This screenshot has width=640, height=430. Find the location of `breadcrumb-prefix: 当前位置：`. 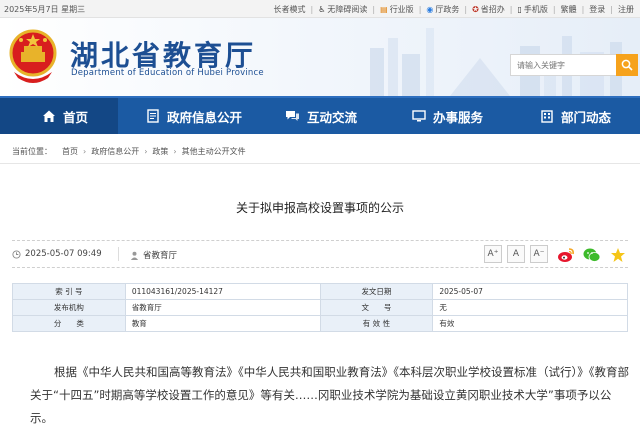

breadcrumb-prefix: 当前位置： is located at coordinates (32, 151).